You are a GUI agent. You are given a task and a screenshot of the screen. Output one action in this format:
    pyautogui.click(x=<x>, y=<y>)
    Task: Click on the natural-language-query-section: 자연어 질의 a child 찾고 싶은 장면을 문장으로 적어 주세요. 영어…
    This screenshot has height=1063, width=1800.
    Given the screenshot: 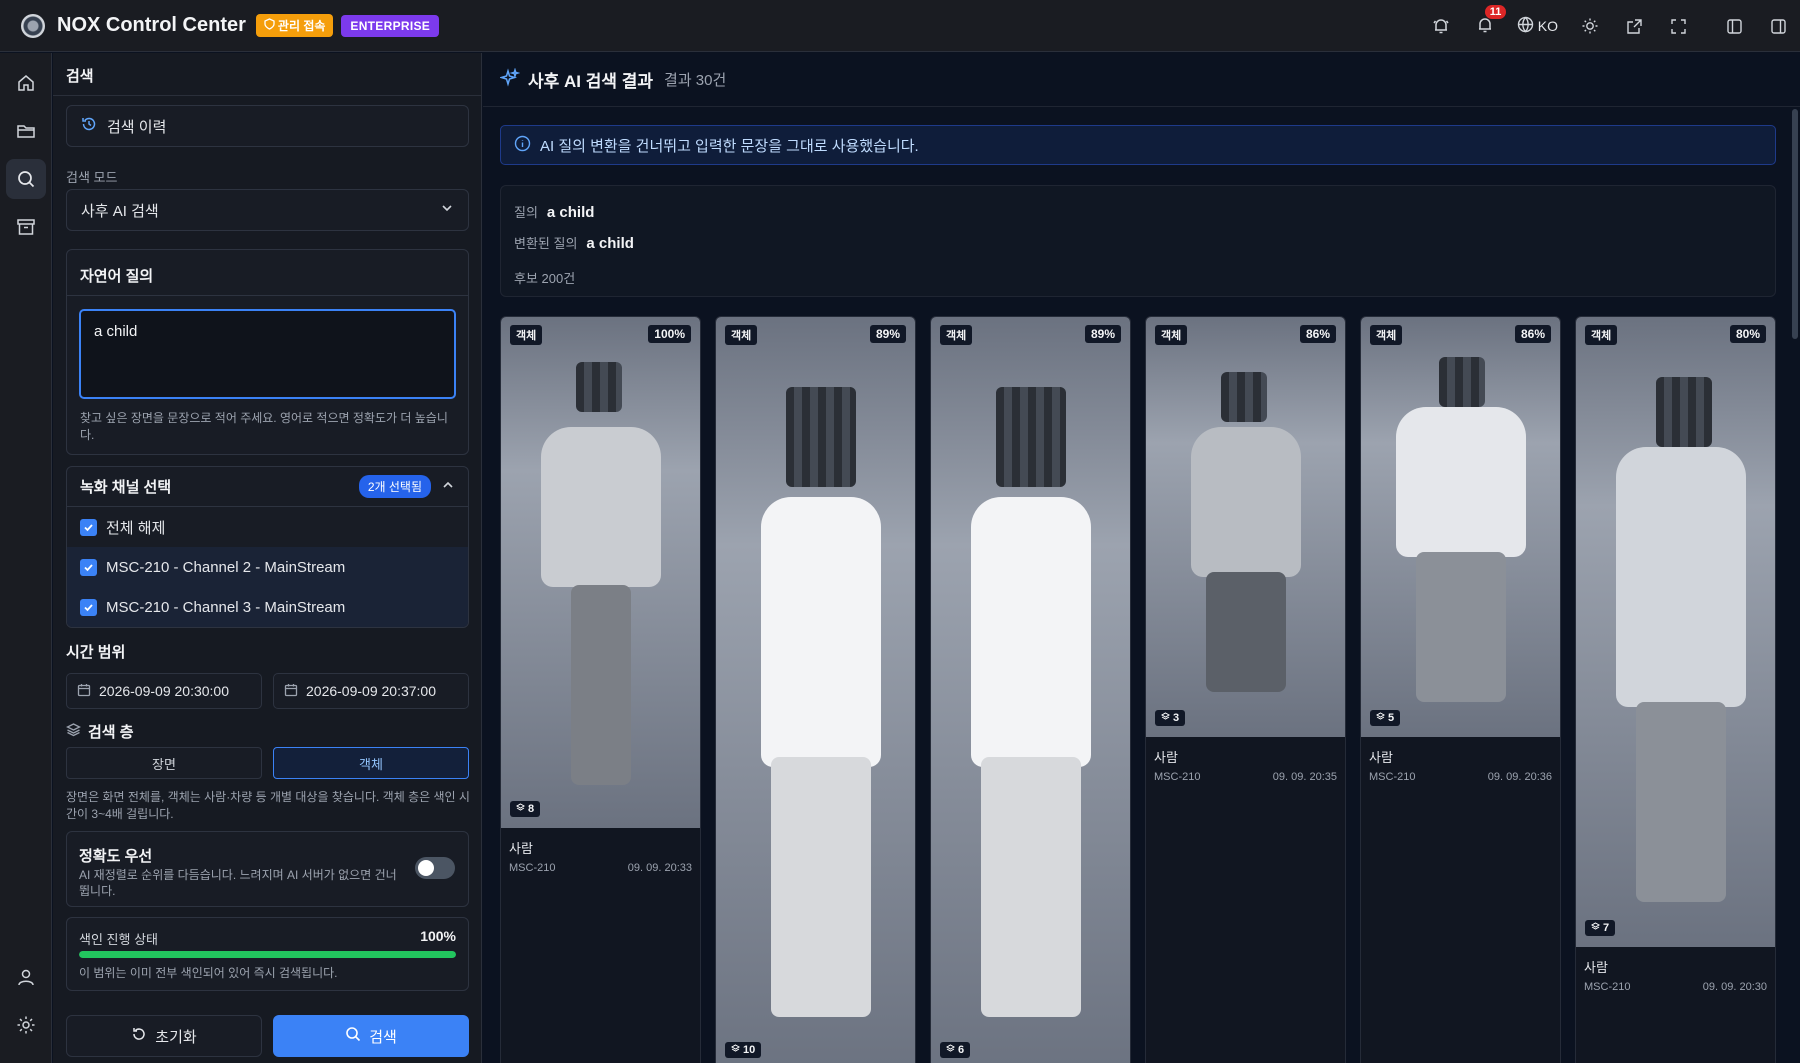 What is the action you would take?
    pyautogui.click(x=267, y=352)
    